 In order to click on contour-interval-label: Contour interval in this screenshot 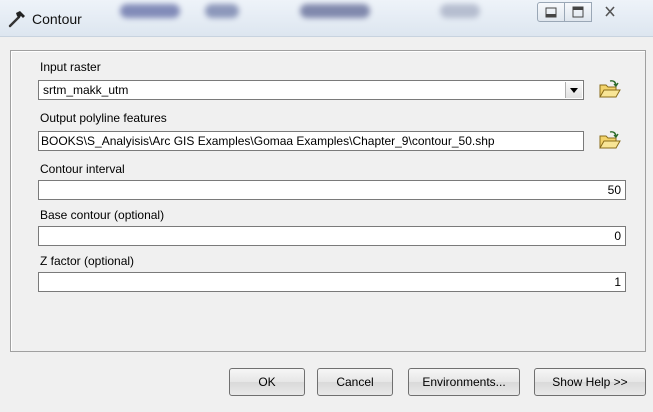, I will do `click(82, 169)`.